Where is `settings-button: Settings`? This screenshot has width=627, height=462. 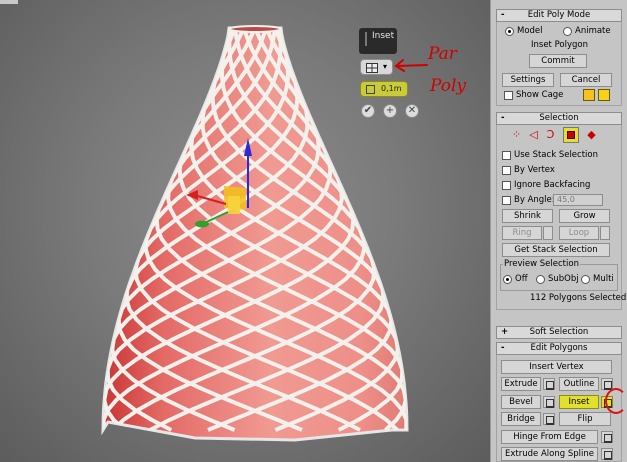
settings-button: Settings is located at coordinates (528, 80).